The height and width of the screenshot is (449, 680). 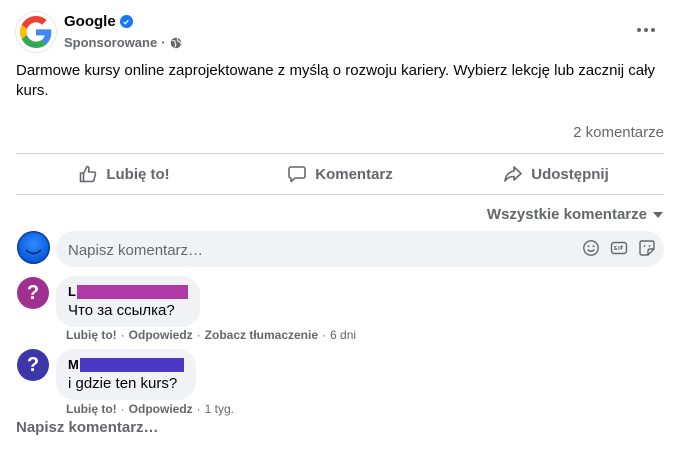 I want to click on google-logo-icon, so click(x=36, y=32).